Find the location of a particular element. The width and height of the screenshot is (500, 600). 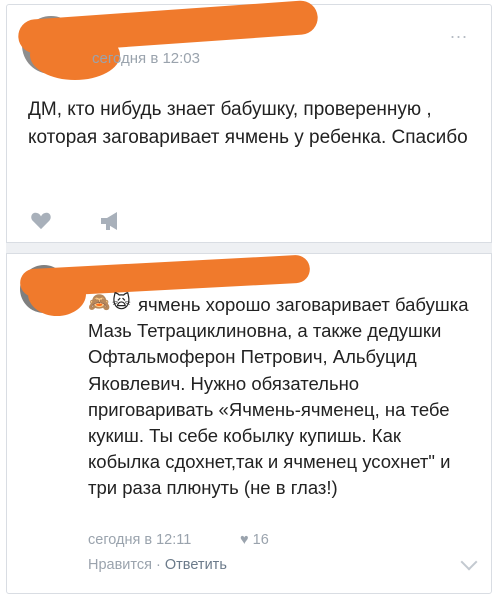

heart-icon: ♥ is located at coordinates (244, 540).